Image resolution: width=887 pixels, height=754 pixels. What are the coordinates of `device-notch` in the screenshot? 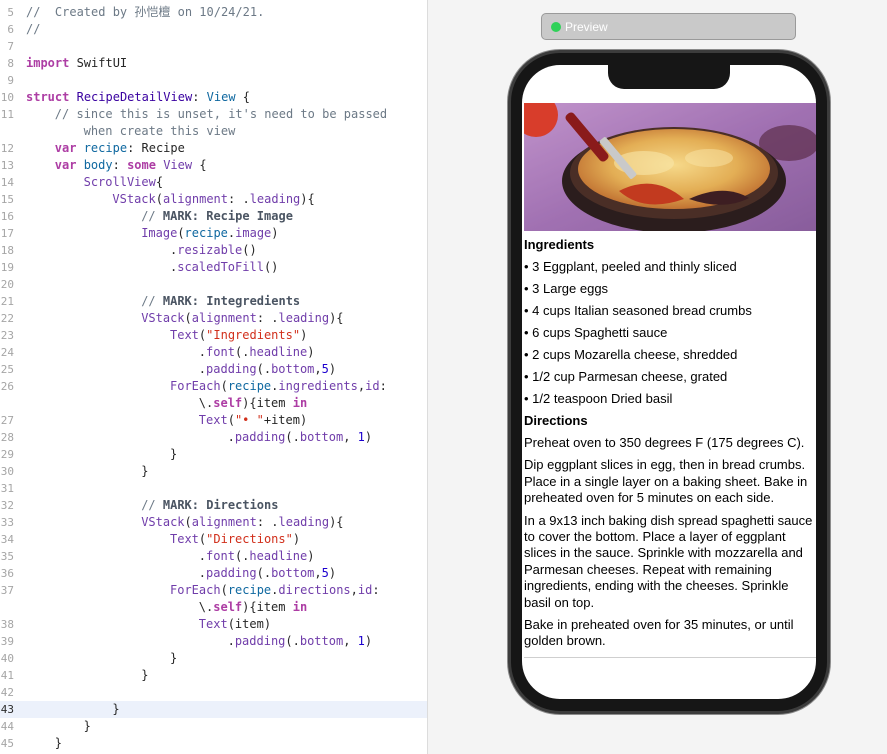 It's located at (669, 77).